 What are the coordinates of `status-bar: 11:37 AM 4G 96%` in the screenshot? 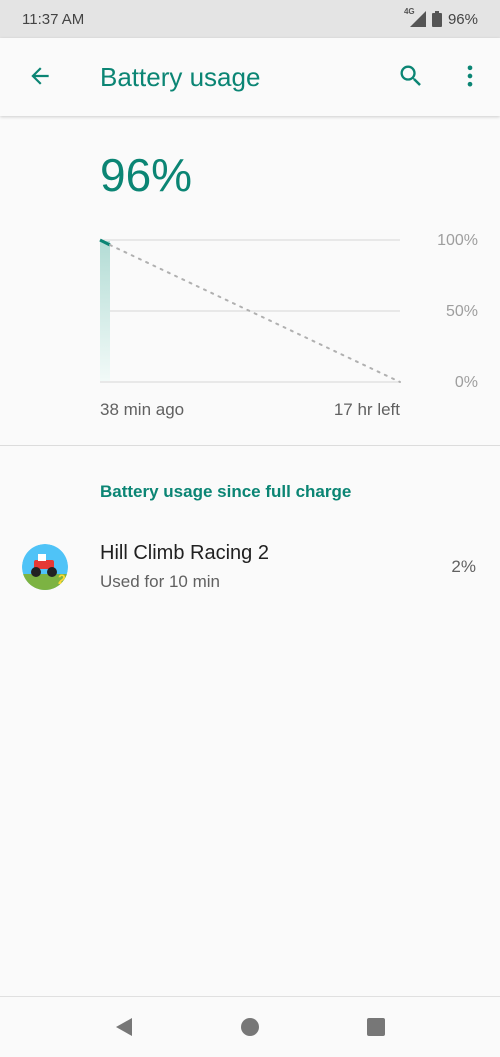 It's located at (250, 19).